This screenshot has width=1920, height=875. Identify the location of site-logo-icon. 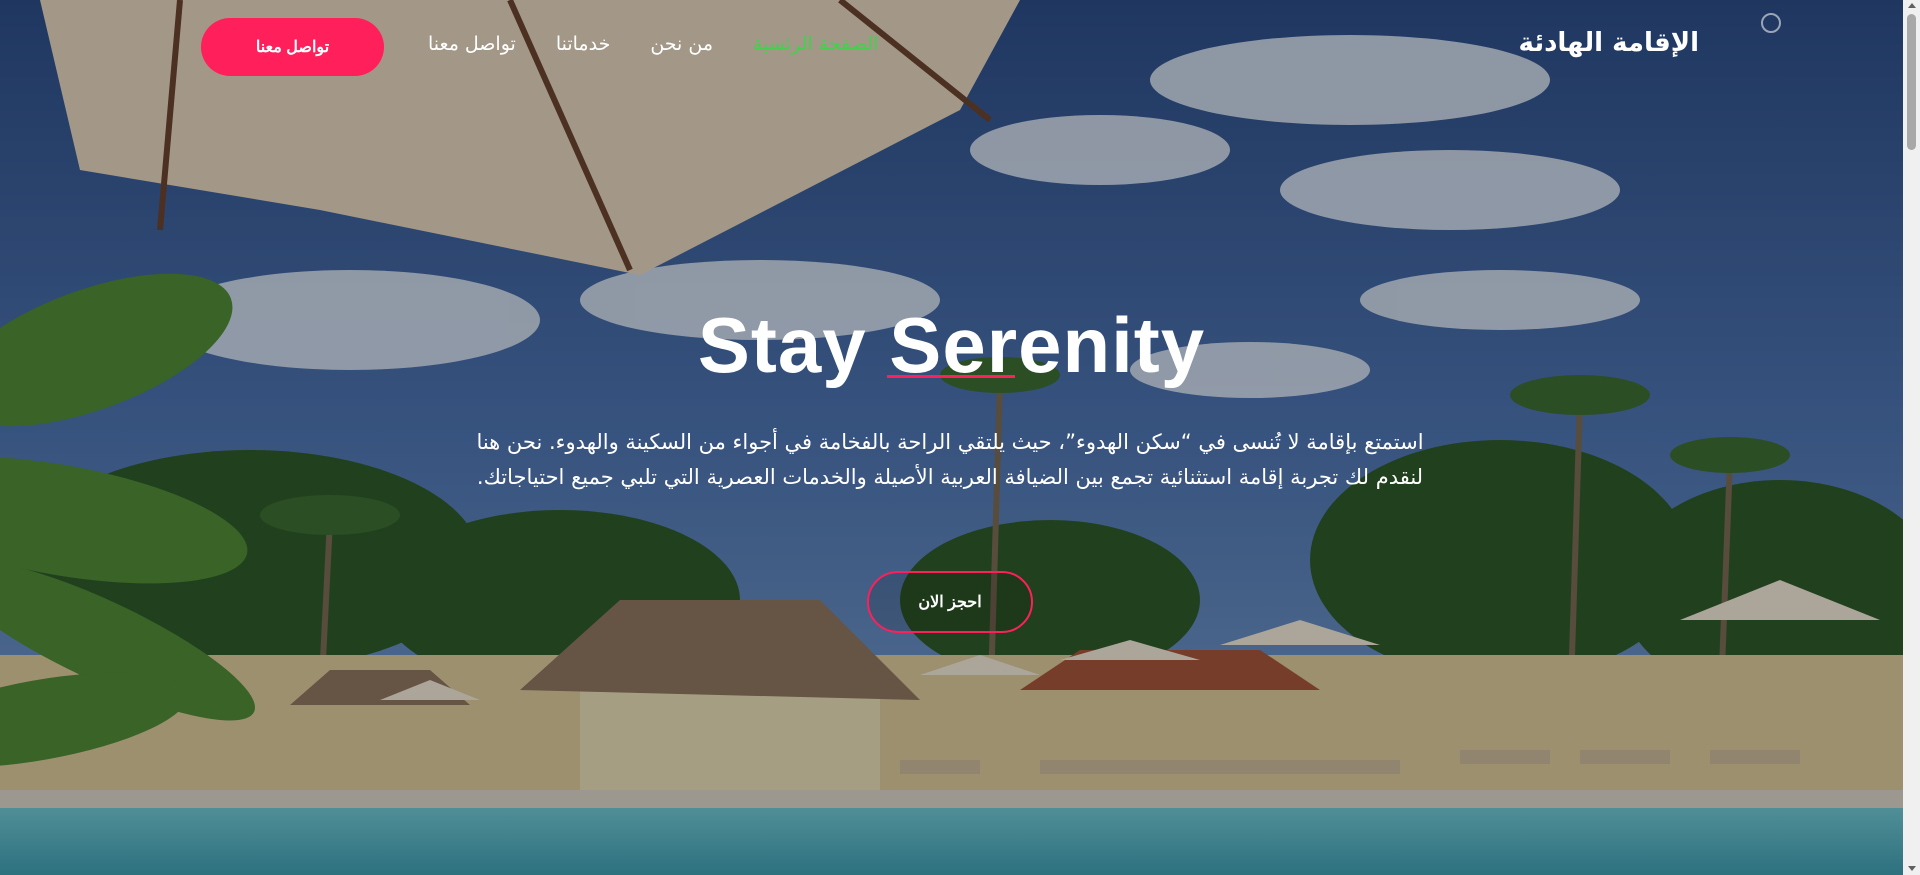
(1809, 23).